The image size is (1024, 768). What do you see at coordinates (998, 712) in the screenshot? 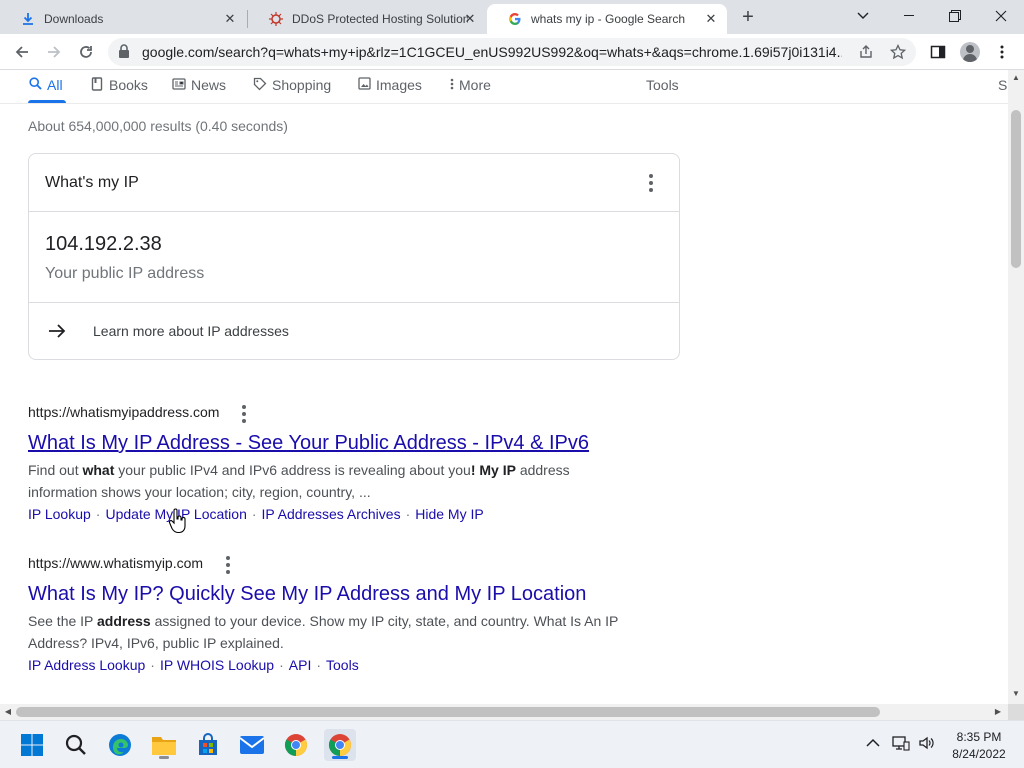
I see `scroll-right-icon: ▶` at bounding box center [998, 712].